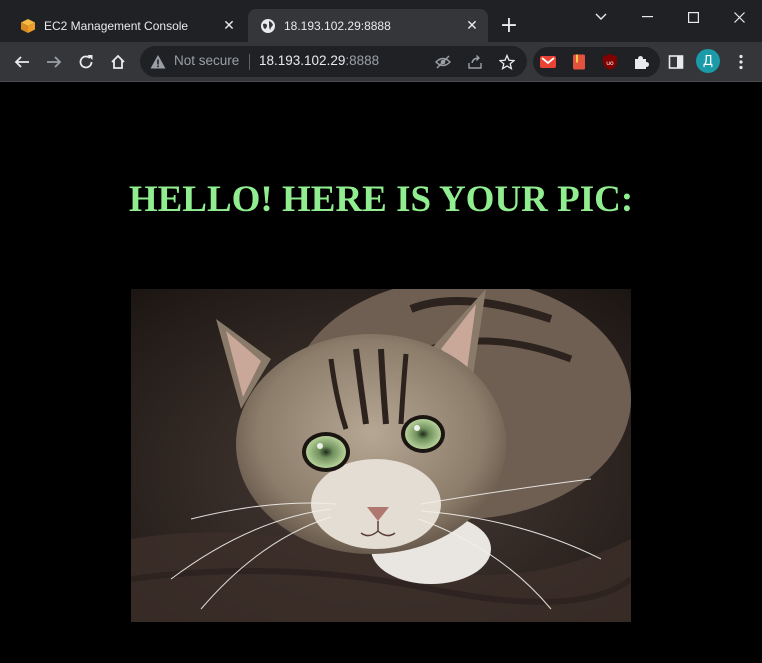 The height and width of the screenshot is (663, 762). I want to click on close-icon, so click(739, 17).